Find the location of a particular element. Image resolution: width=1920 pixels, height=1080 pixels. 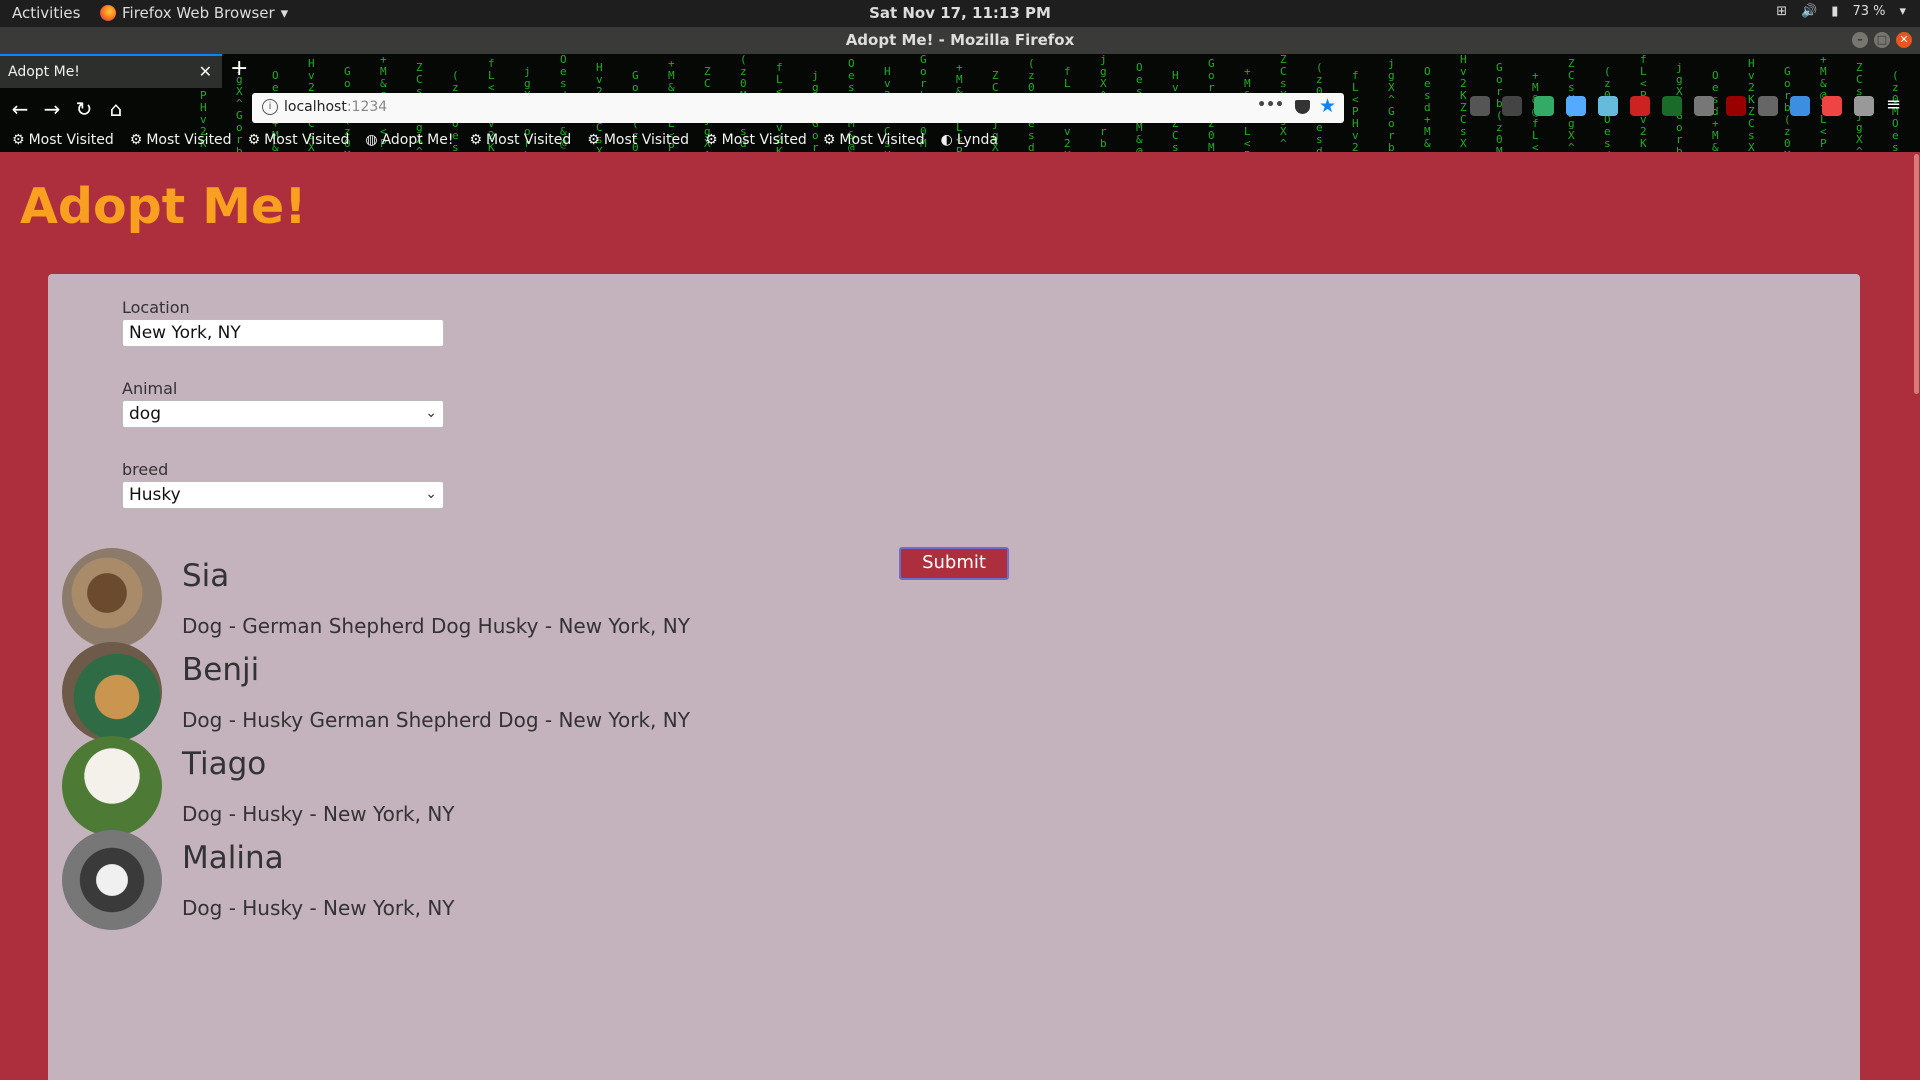

bookmark-item: ◐ Lynda is located at coordinates (969, 140).